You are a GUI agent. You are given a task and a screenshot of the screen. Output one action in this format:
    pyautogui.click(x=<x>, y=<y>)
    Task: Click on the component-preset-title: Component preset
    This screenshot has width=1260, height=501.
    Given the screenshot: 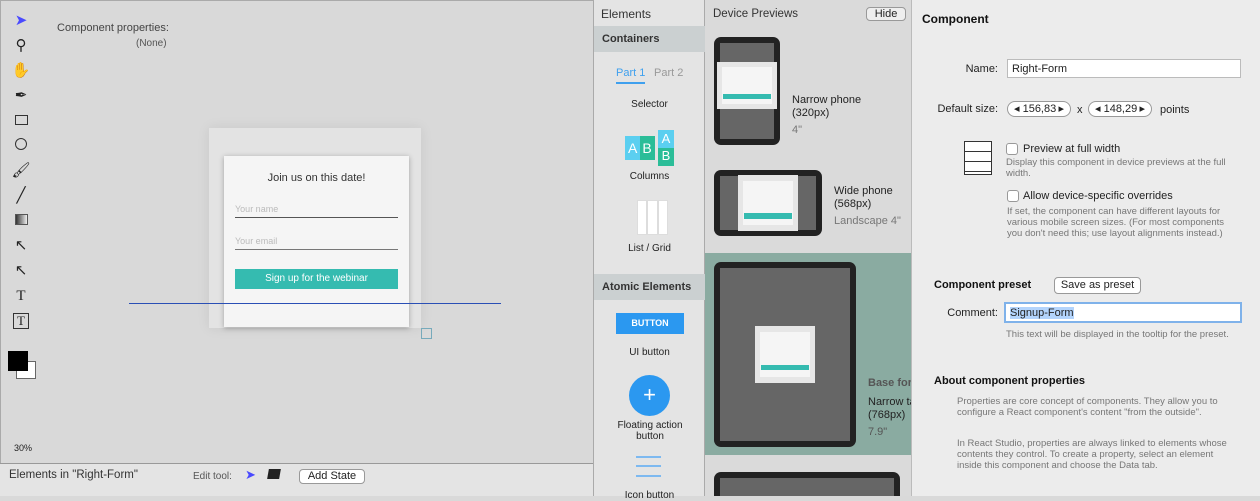 What is the action you would take?
    pyautogui.click(x=983, y=285)
    